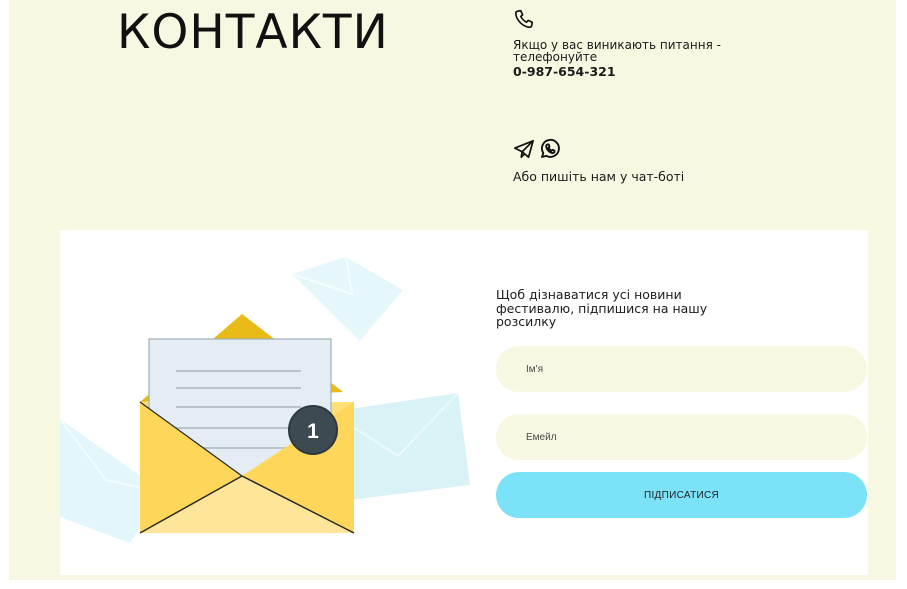 This screenshot has width=907, height=589. I want to click on page-title: КОНТАКТИ, so click(253, 32).